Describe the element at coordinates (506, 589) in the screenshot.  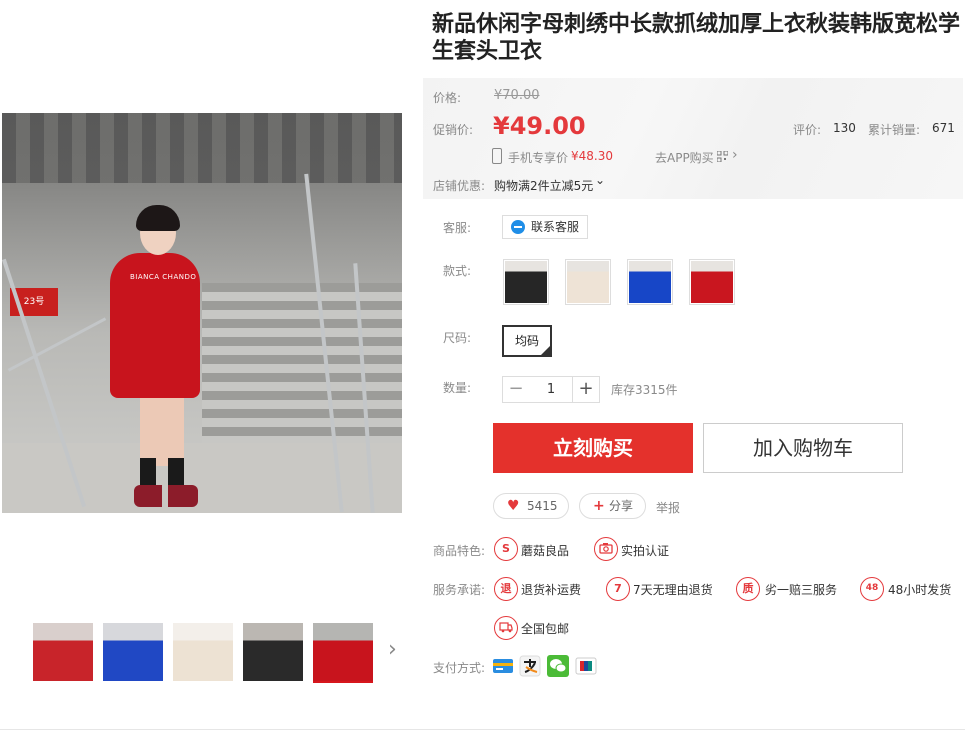
I see `return-icon: 退` at that location.